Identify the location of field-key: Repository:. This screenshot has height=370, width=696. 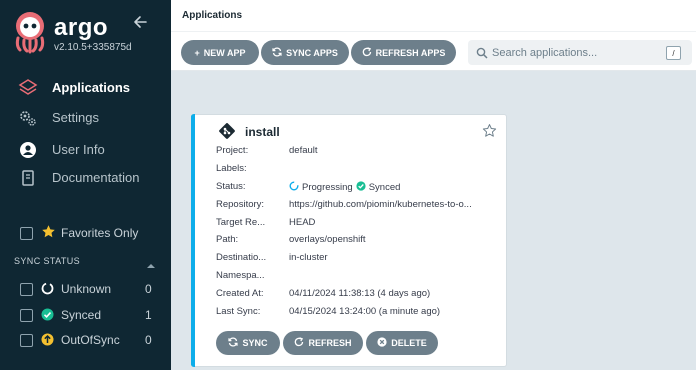
(240, 204).